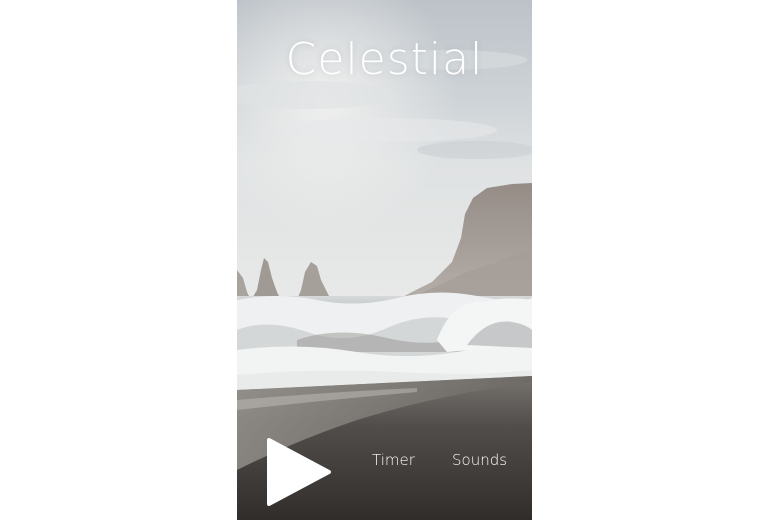 The image size is (768, 520). I want to click on player-controls: Timer Sounds, so click(384, 470).